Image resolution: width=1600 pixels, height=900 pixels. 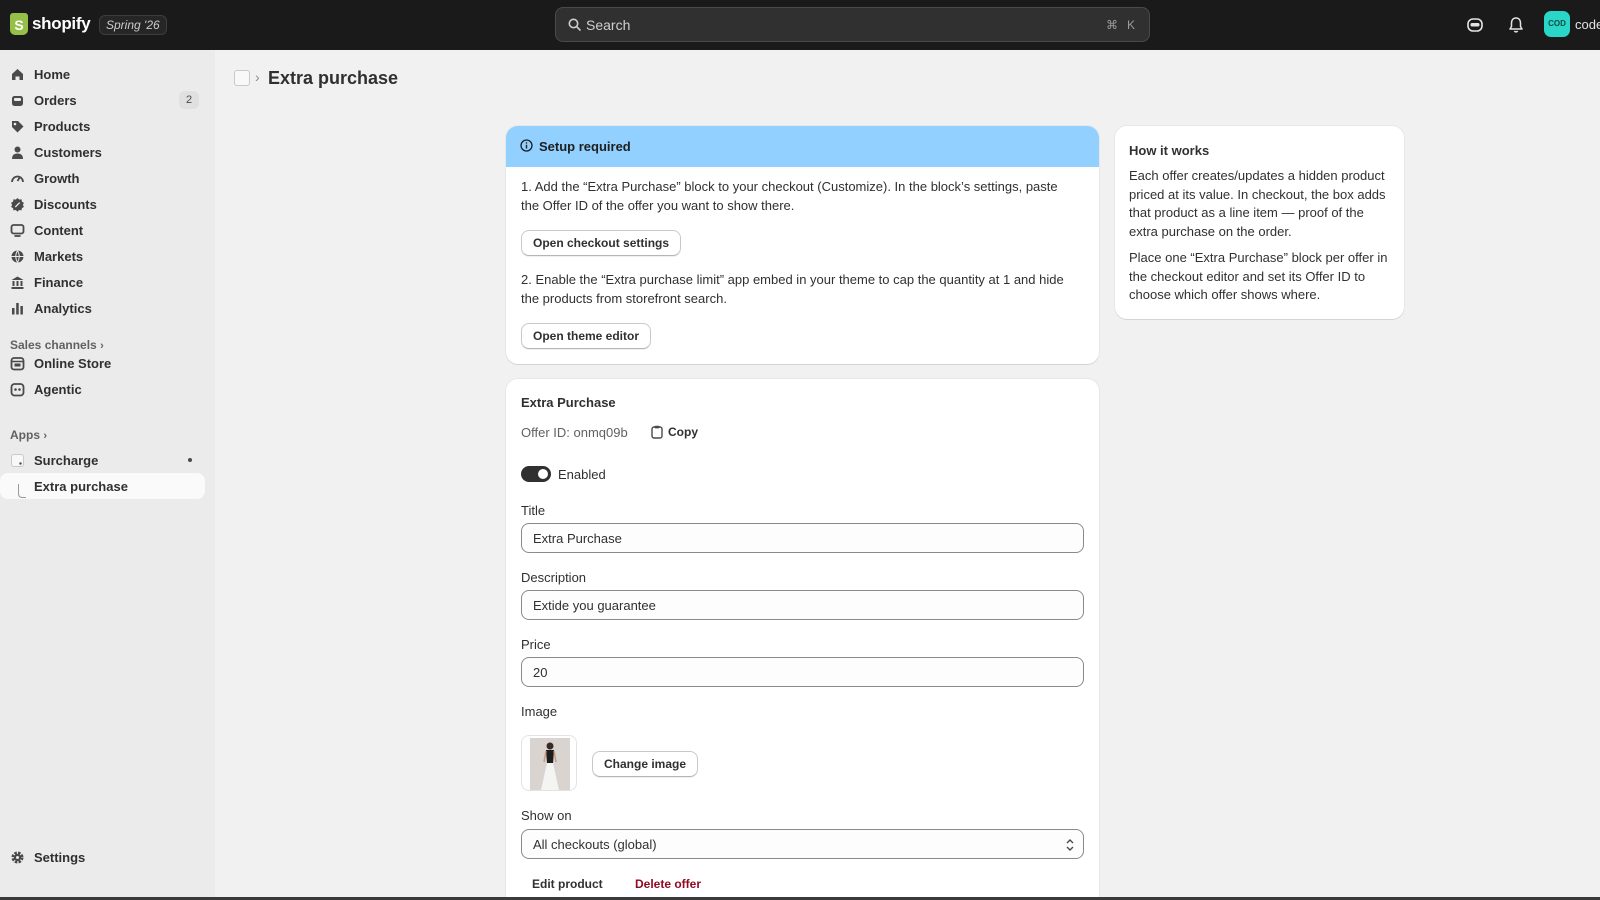 What do you see at coordinates (57, 178) in the screenshot?
I see `sidebar-item-label: Growth` at bounding box center [57, 178].